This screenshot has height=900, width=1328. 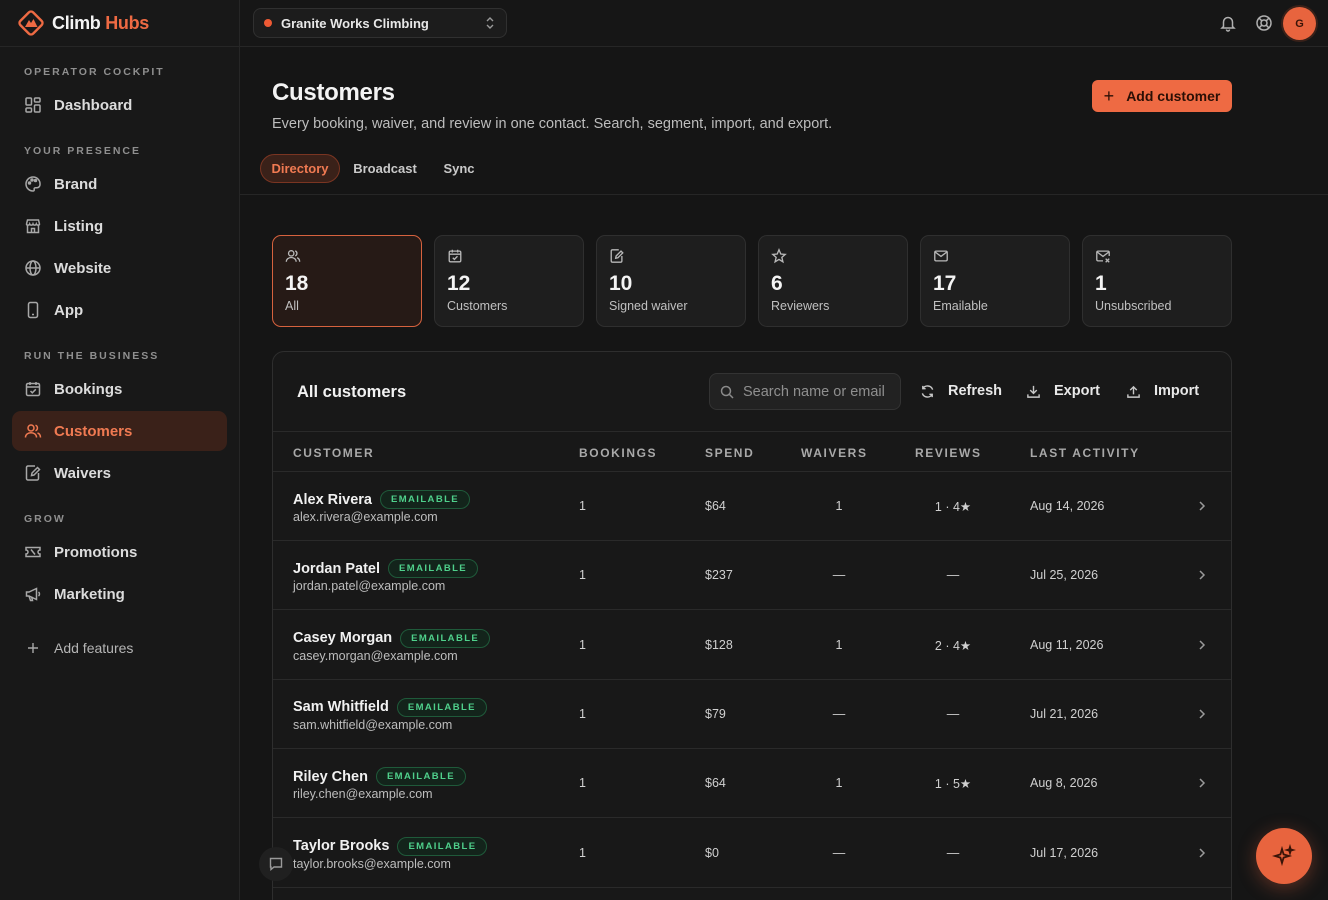 What do you see at coordinates (621, 283) in the screenshot?
I see `stat-value: 10` at bounding box center [621, 283].